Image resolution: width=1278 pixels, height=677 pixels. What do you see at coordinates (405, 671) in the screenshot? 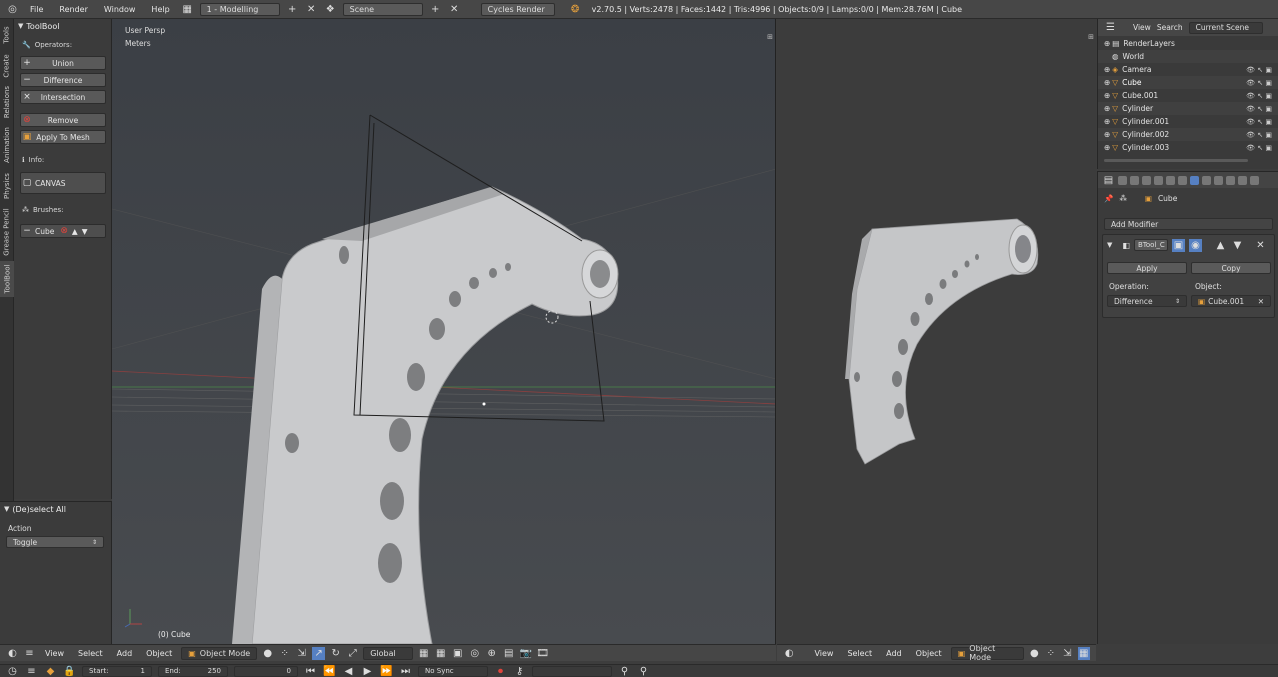
I see `jump-end-icon: ⏭` at bounding box center [405, 671].